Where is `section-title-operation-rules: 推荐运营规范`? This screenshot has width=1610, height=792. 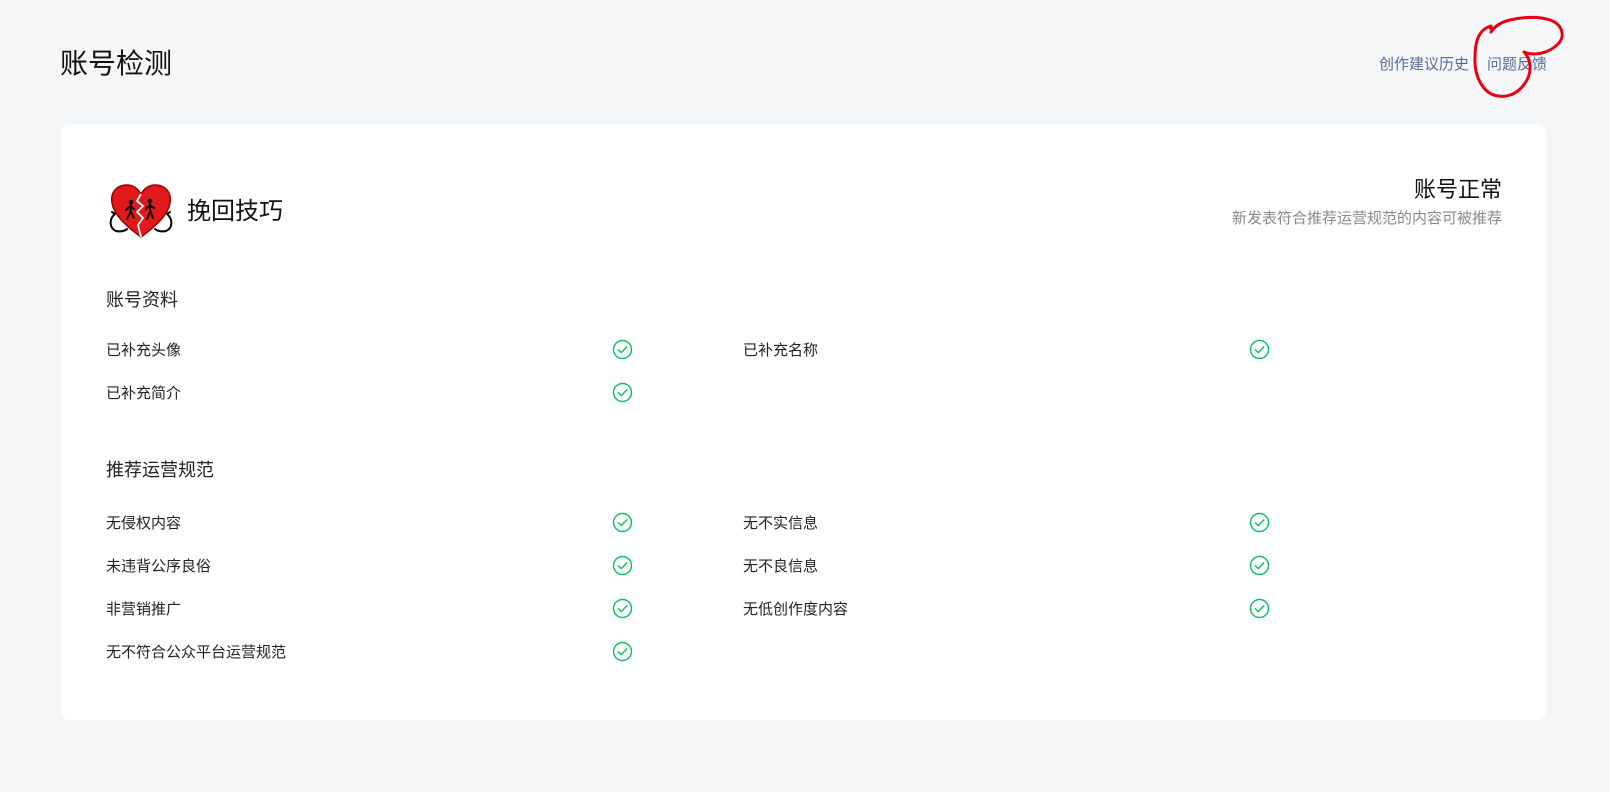
section-title-operation-rules: 推荐运营规范 is located at coordinates (160, 470).